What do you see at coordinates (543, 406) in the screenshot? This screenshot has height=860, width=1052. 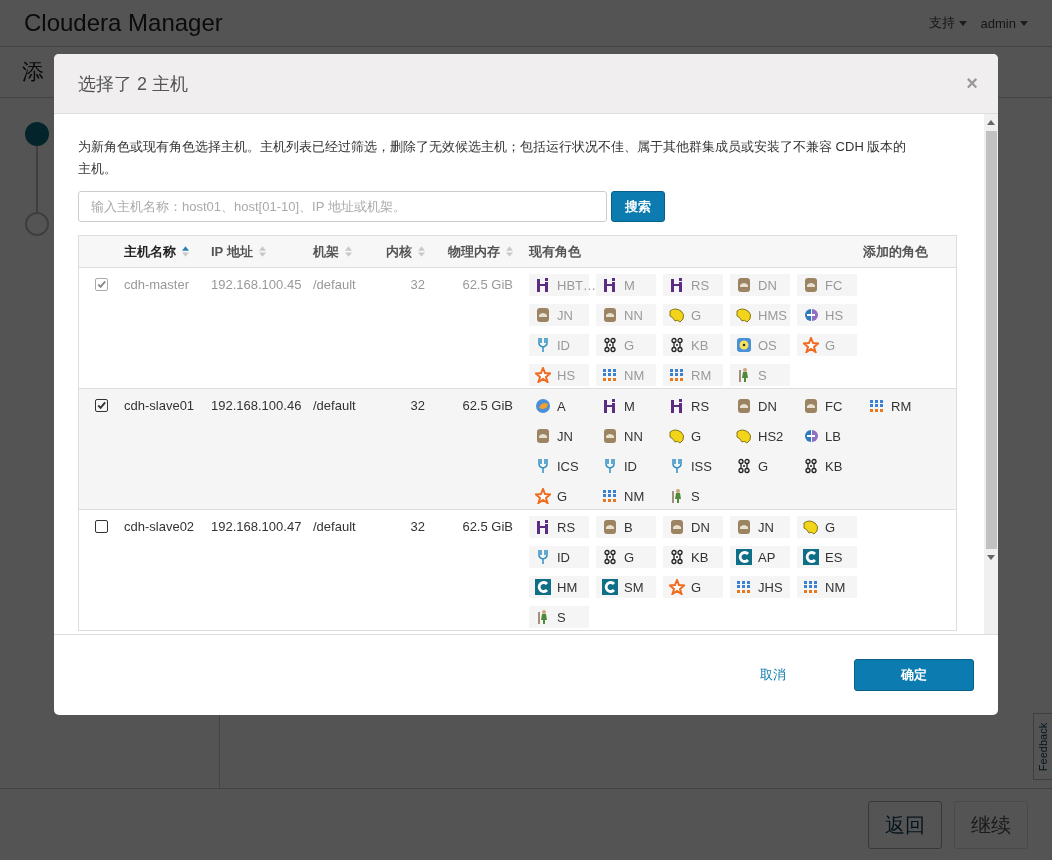 I see `globe-icon` at bounding box center [543, 406].